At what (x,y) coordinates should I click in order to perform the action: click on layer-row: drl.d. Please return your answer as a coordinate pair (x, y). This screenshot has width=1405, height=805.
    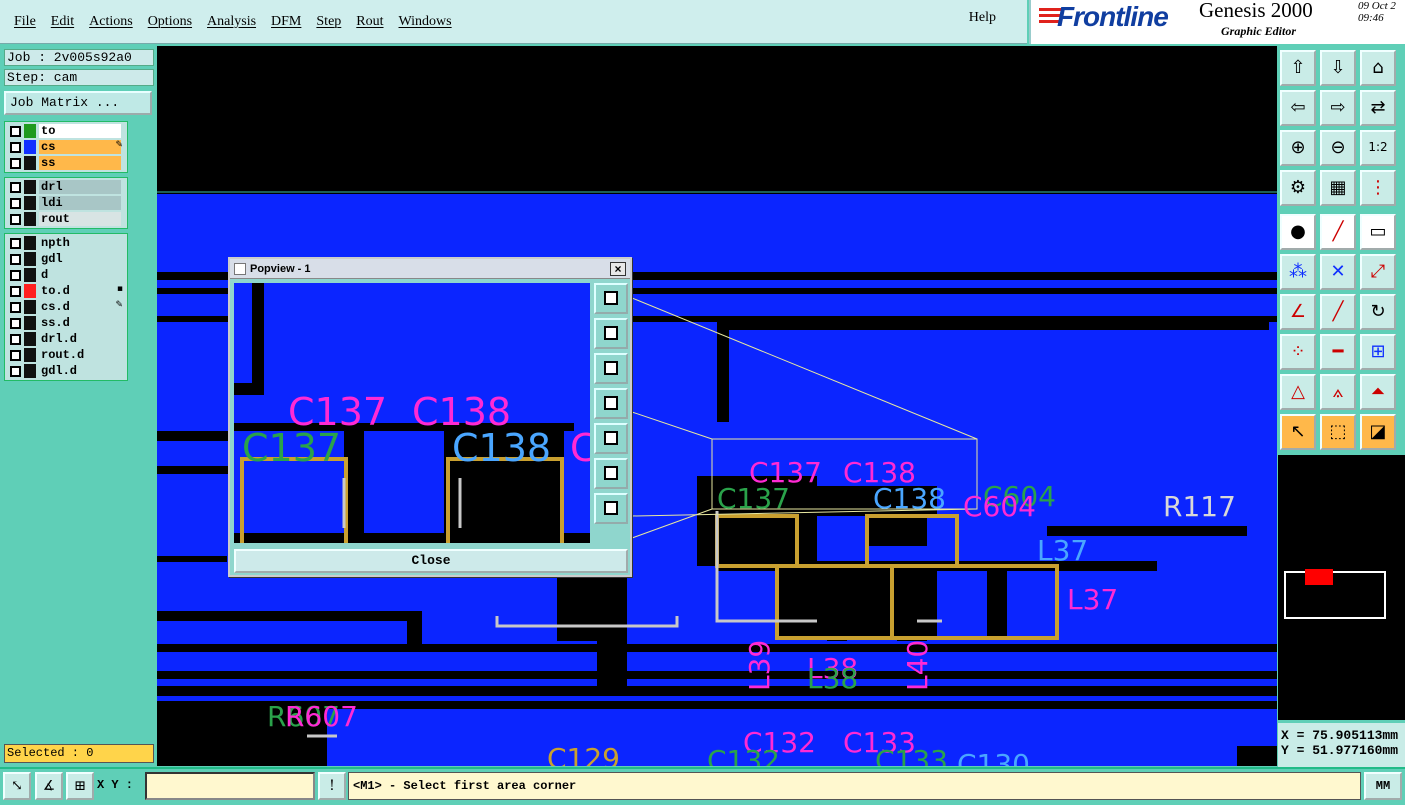
    Looking at the image, I should click on (66, 339).